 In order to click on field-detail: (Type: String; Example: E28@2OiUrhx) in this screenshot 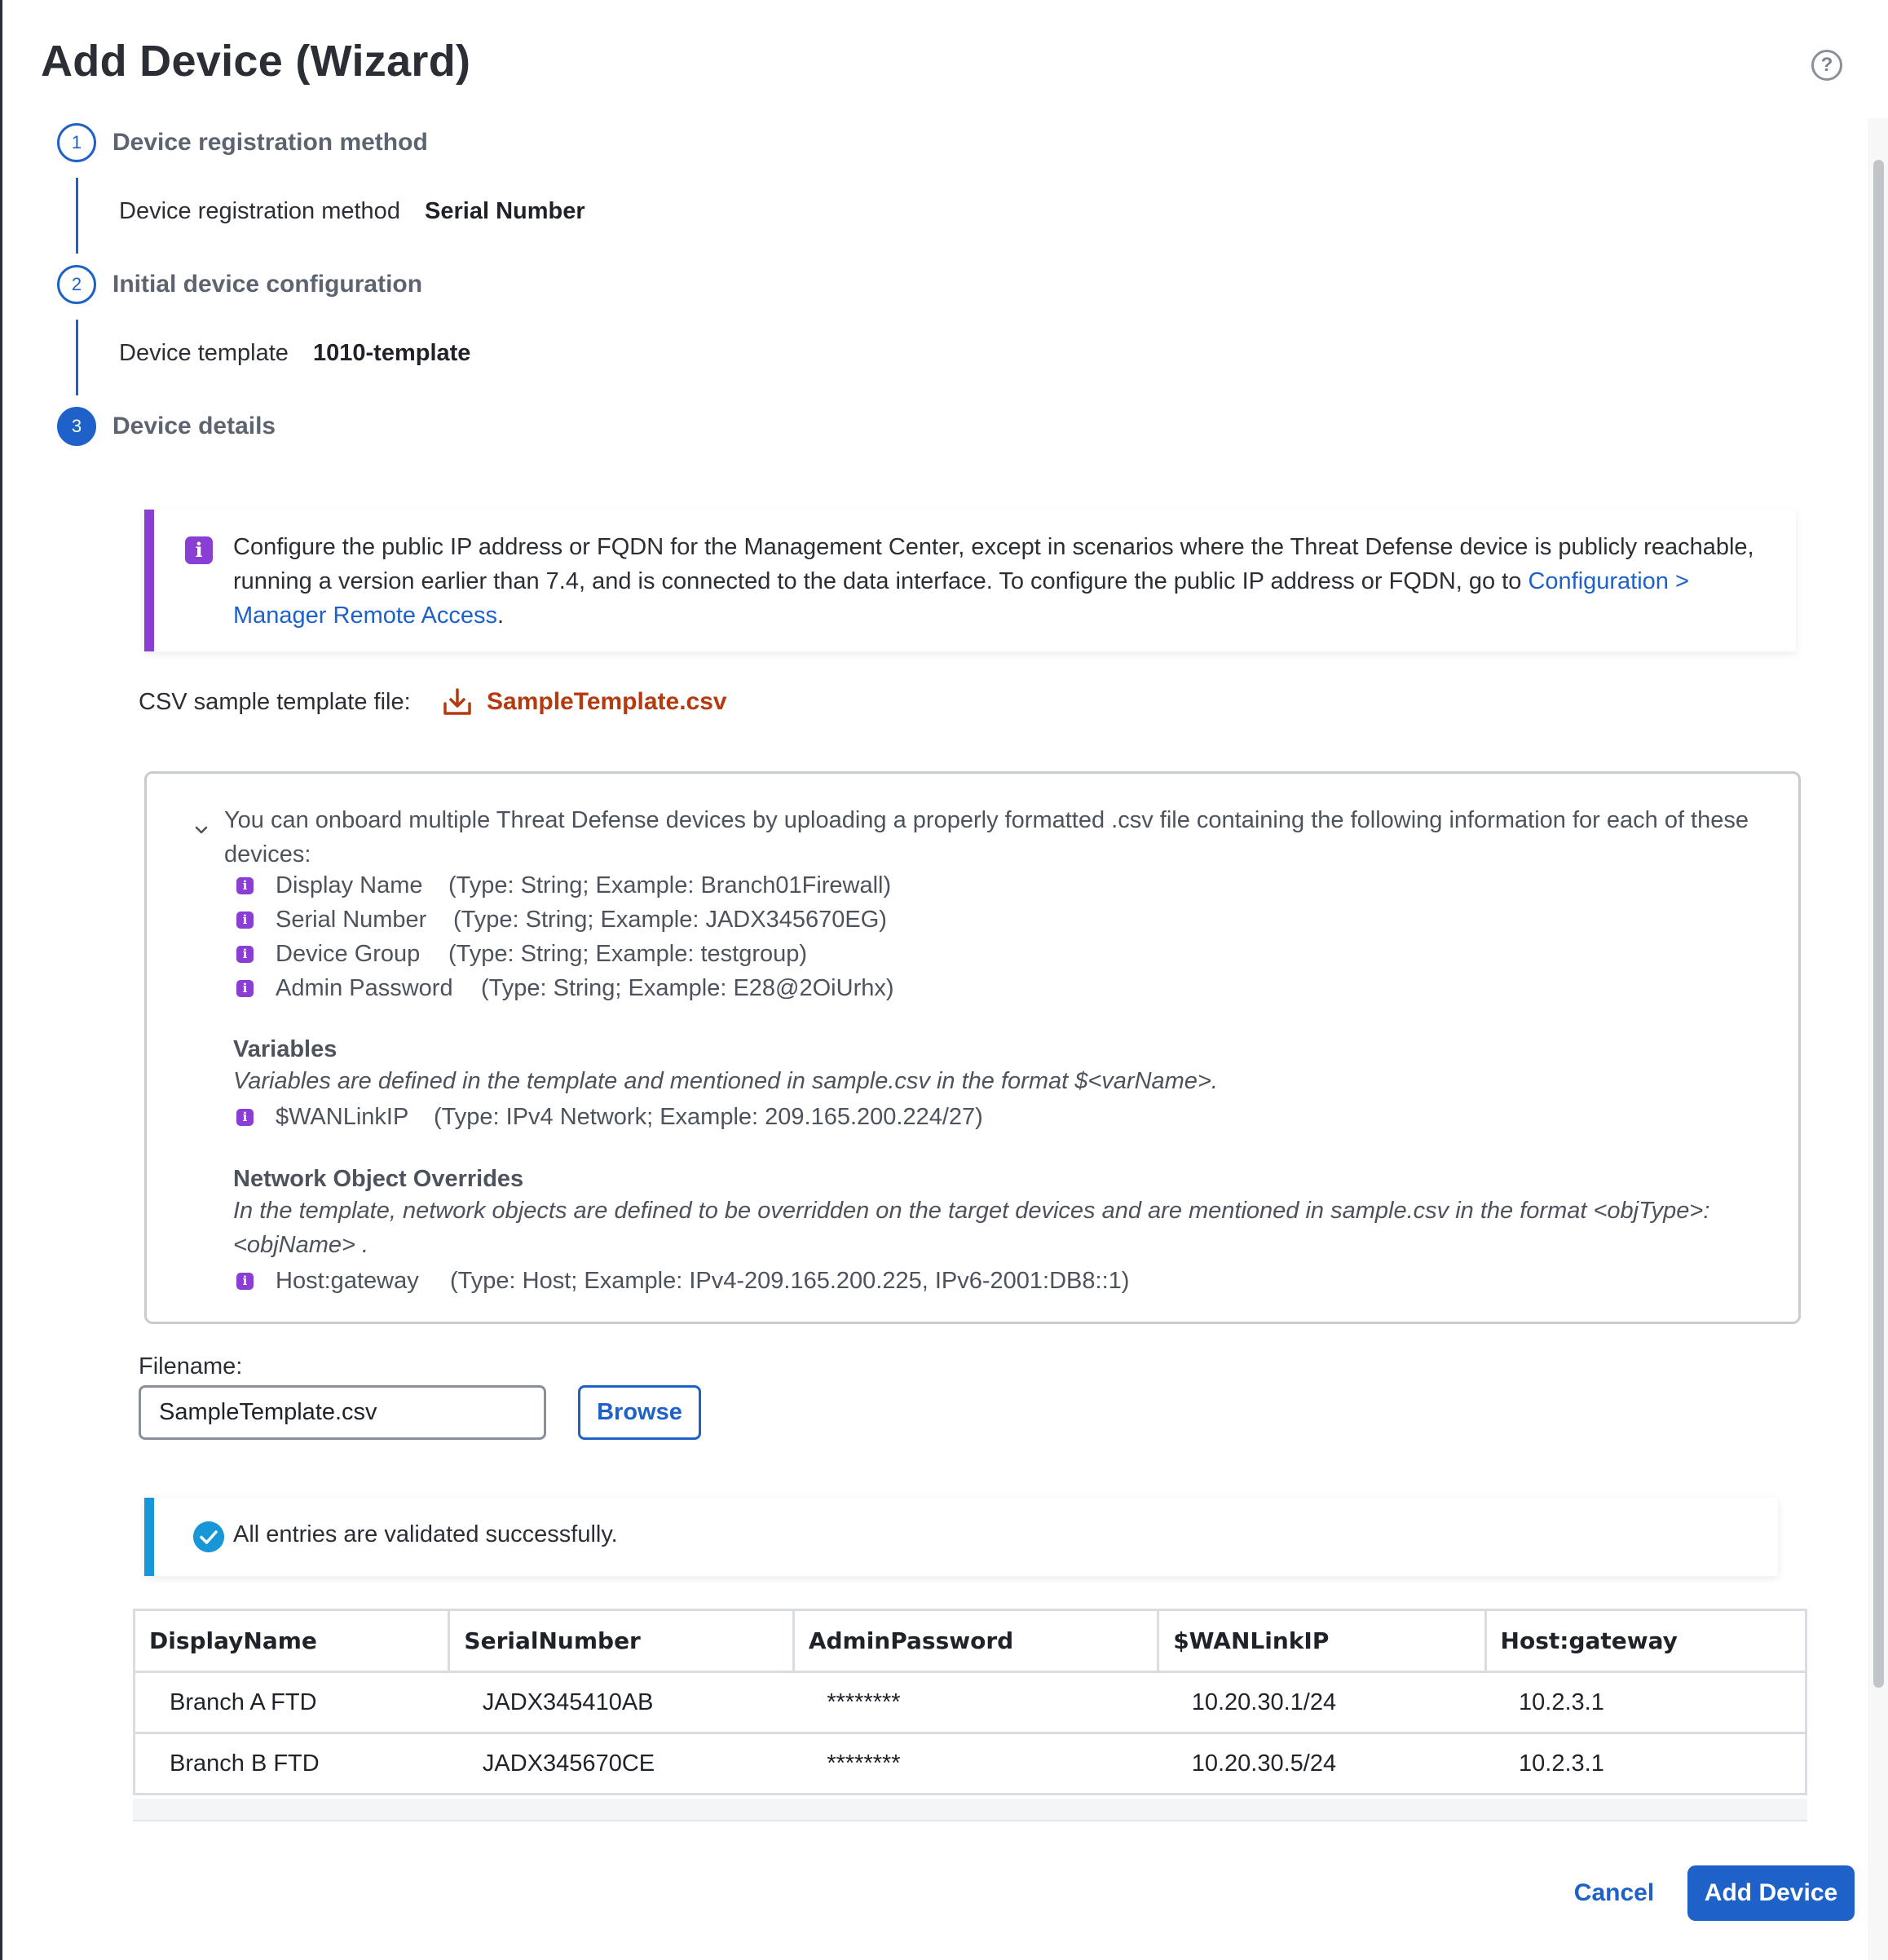, I will do `click(687, 988)`.